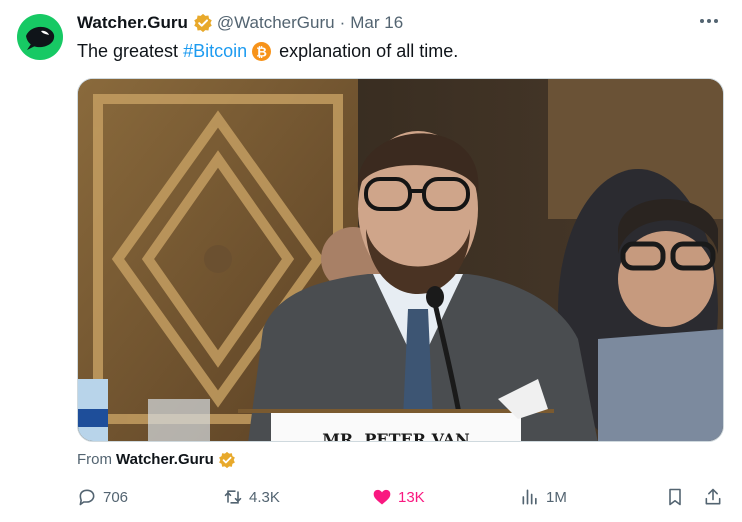  What do you see at coordinates (264, 497) in the screenshot?
I see `repost-count: 4.3K` at bounding box center [264, 497].